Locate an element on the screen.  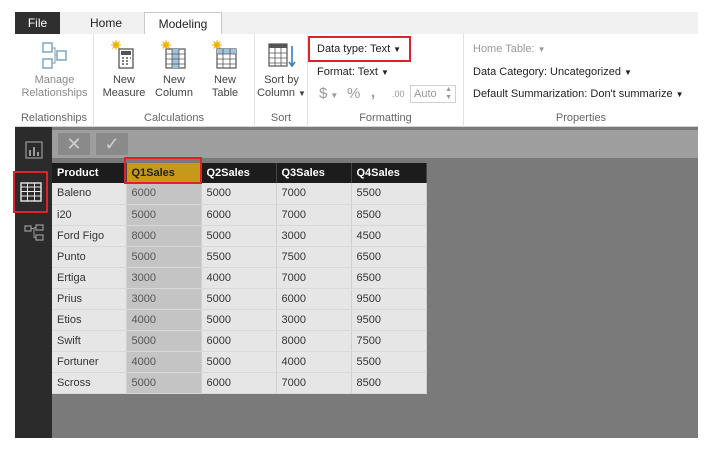
comma-button: , is located at coordinates (373, 92).